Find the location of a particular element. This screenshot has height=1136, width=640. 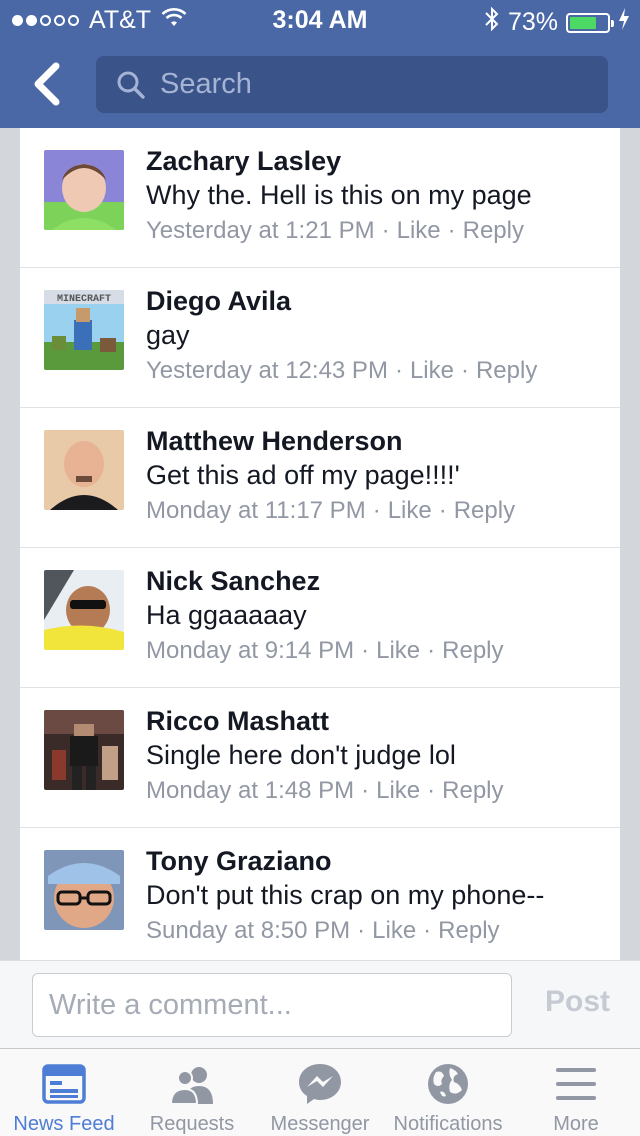

top-bar: AT&T 3:04 AM 73% Search is located at coordinates (320, 64).